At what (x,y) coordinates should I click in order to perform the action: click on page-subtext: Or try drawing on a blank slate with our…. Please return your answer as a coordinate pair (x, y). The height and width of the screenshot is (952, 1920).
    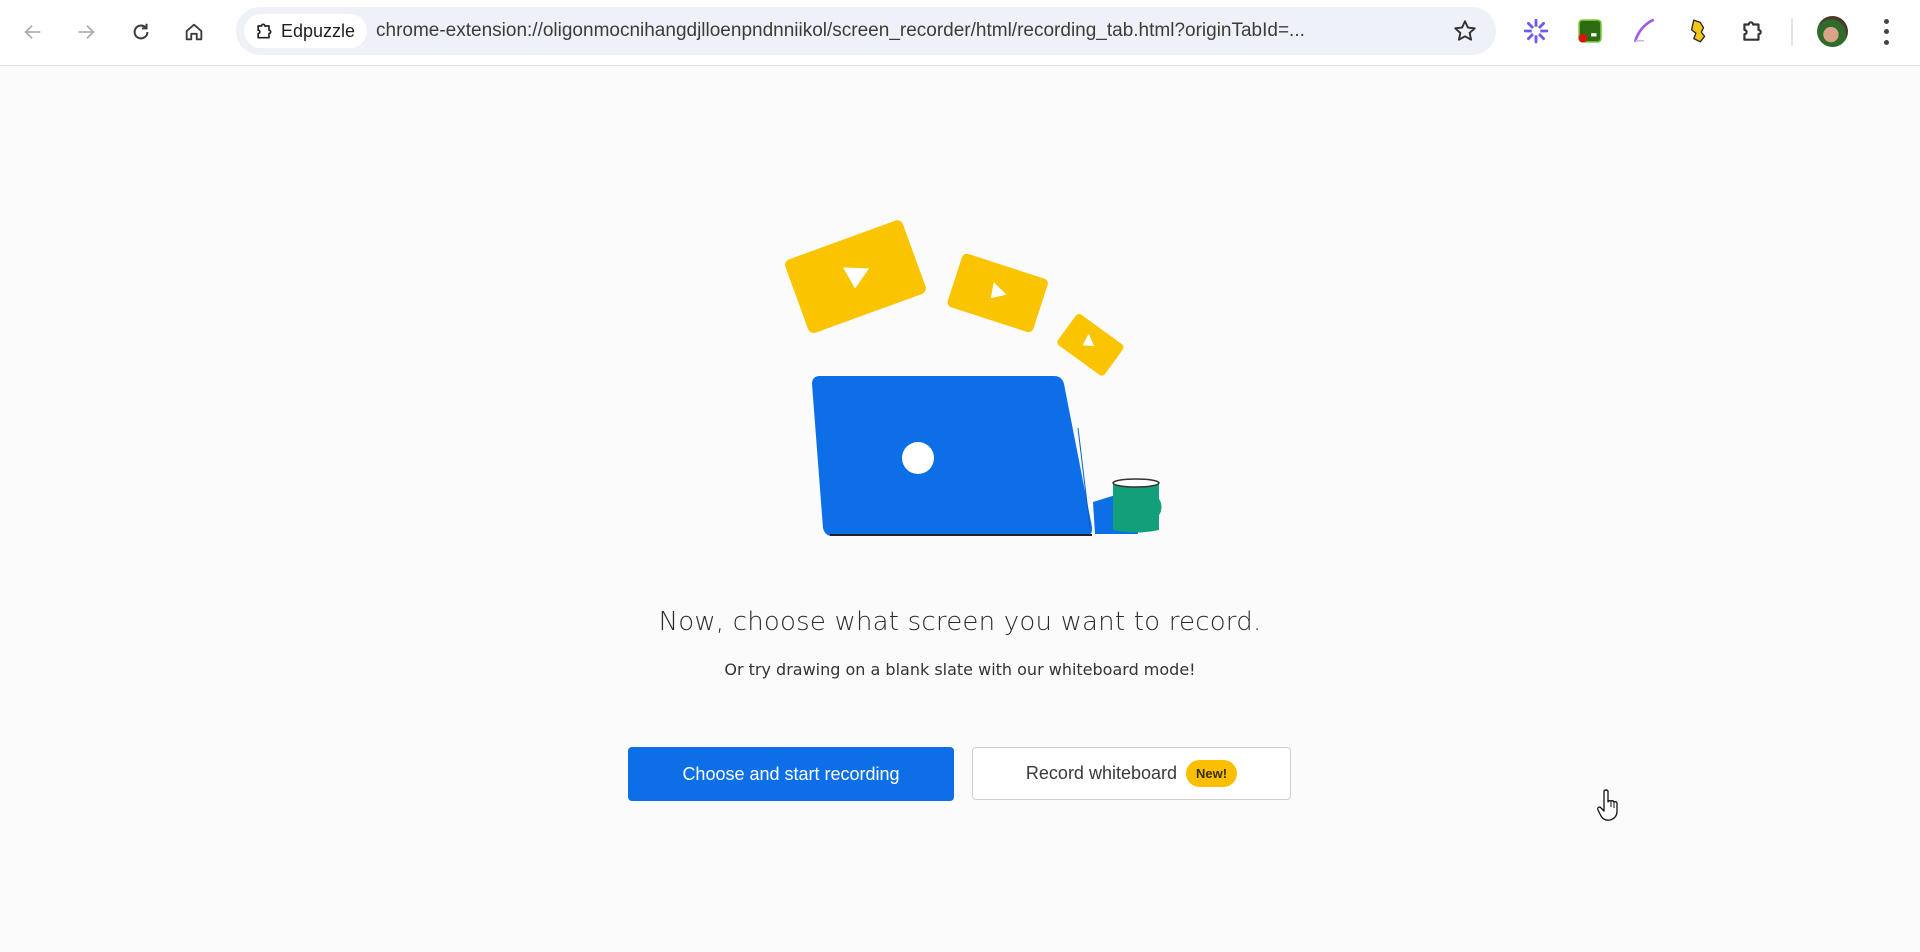
    Looking at the image, I should click on (960, 669).